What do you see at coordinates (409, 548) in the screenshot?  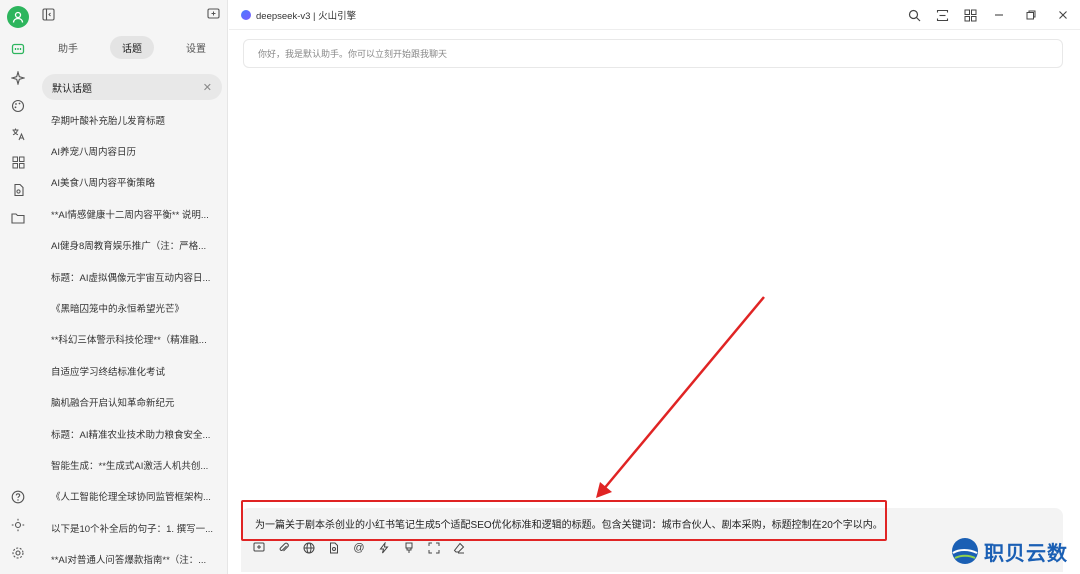 I see `brush-icon` at bounding box center [409, 548].